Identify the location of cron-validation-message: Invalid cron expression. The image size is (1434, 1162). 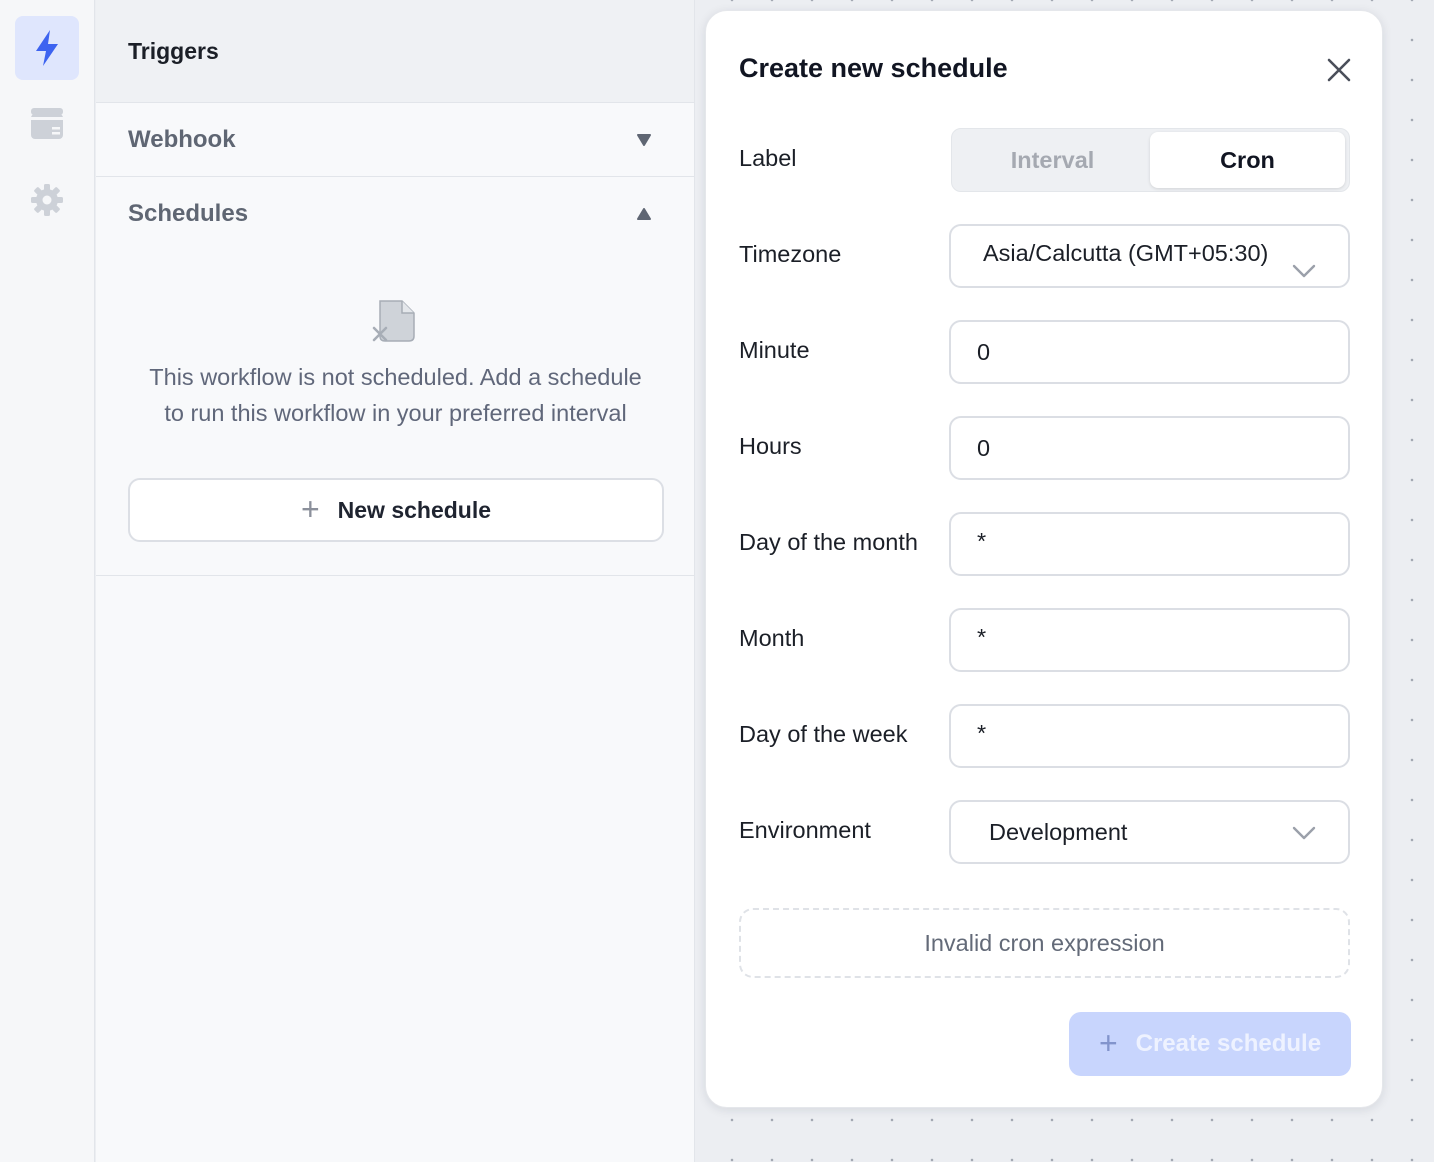
(1044, 943).